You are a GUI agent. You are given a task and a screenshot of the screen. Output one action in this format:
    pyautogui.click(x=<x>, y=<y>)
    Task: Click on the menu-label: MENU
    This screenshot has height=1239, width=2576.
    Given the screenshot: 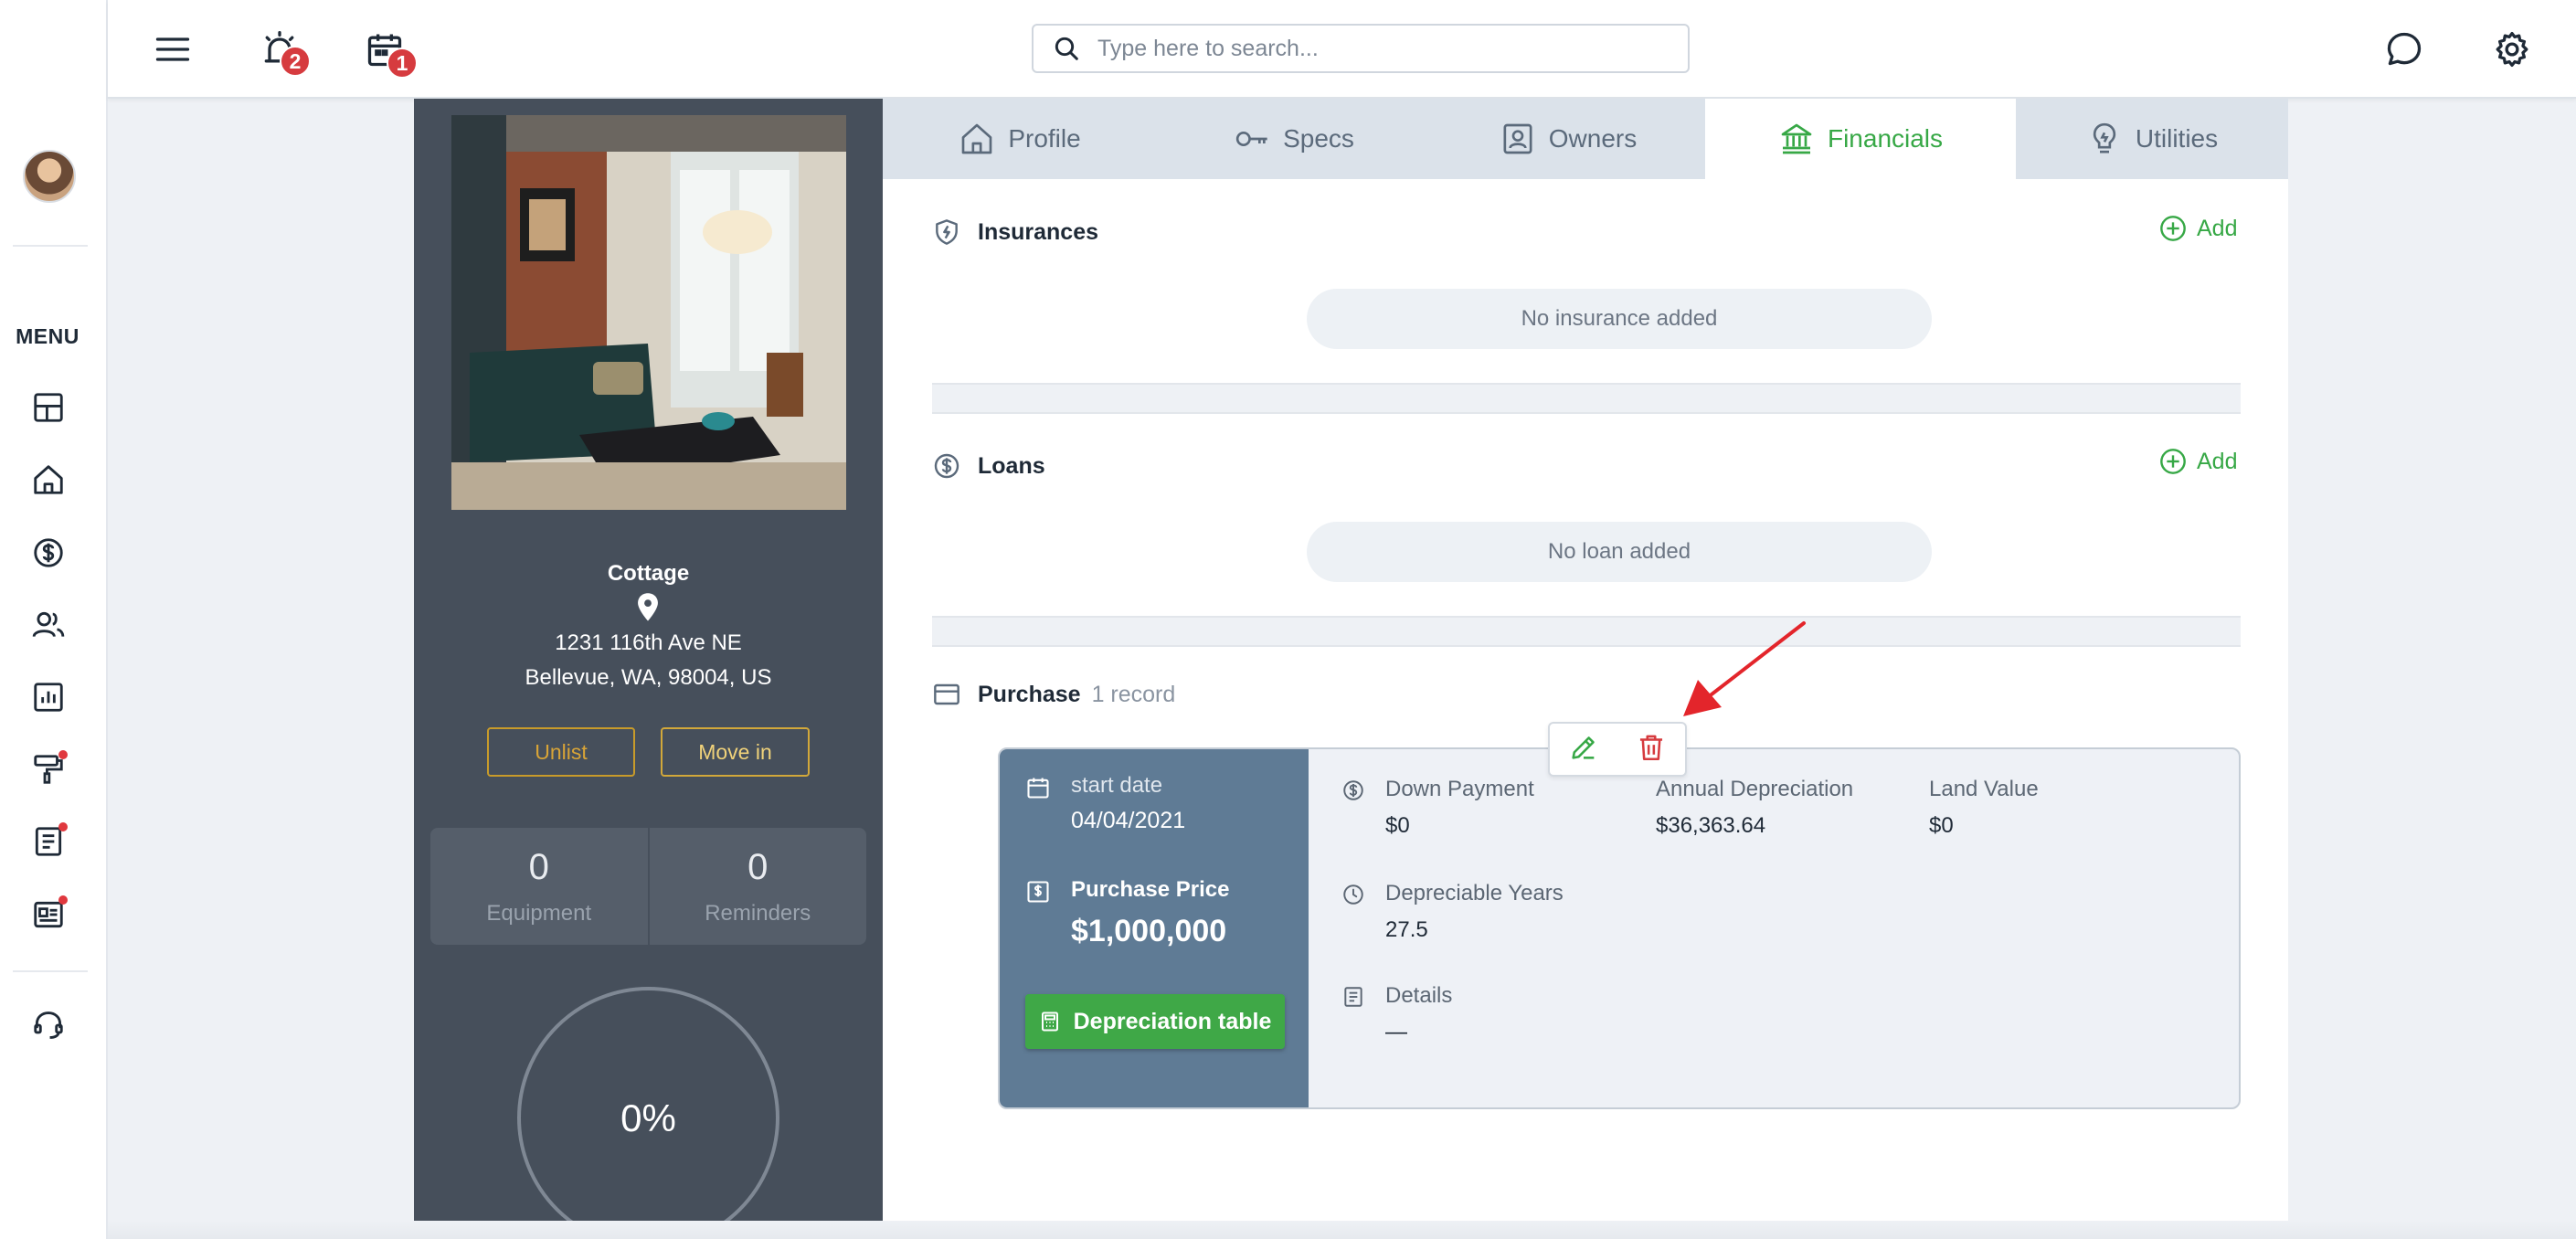 What is the action you would take?
    pyautogui.click(x=48, y=336)
    